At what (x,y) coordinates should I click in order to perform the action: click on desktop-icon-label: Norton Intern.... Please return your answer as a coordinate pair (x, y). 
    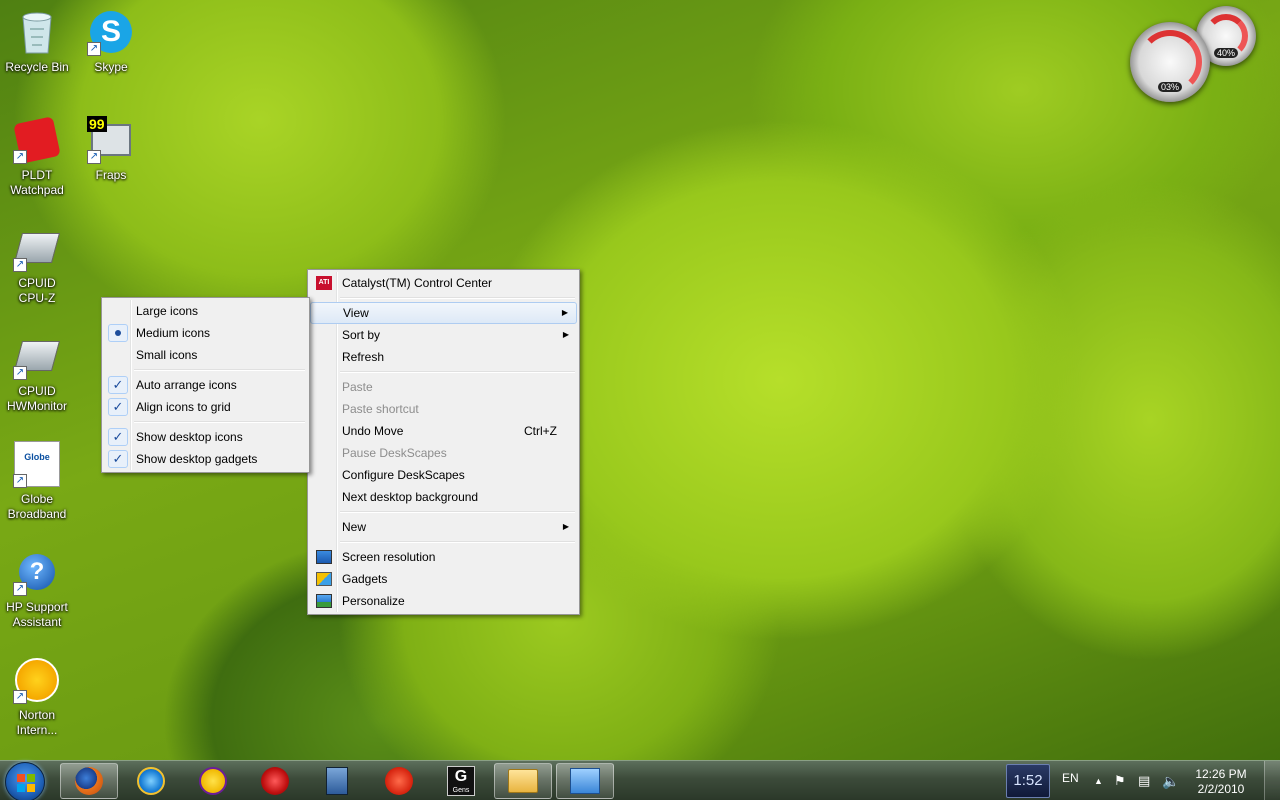
    Looking at the image, I should click on (37, 722).